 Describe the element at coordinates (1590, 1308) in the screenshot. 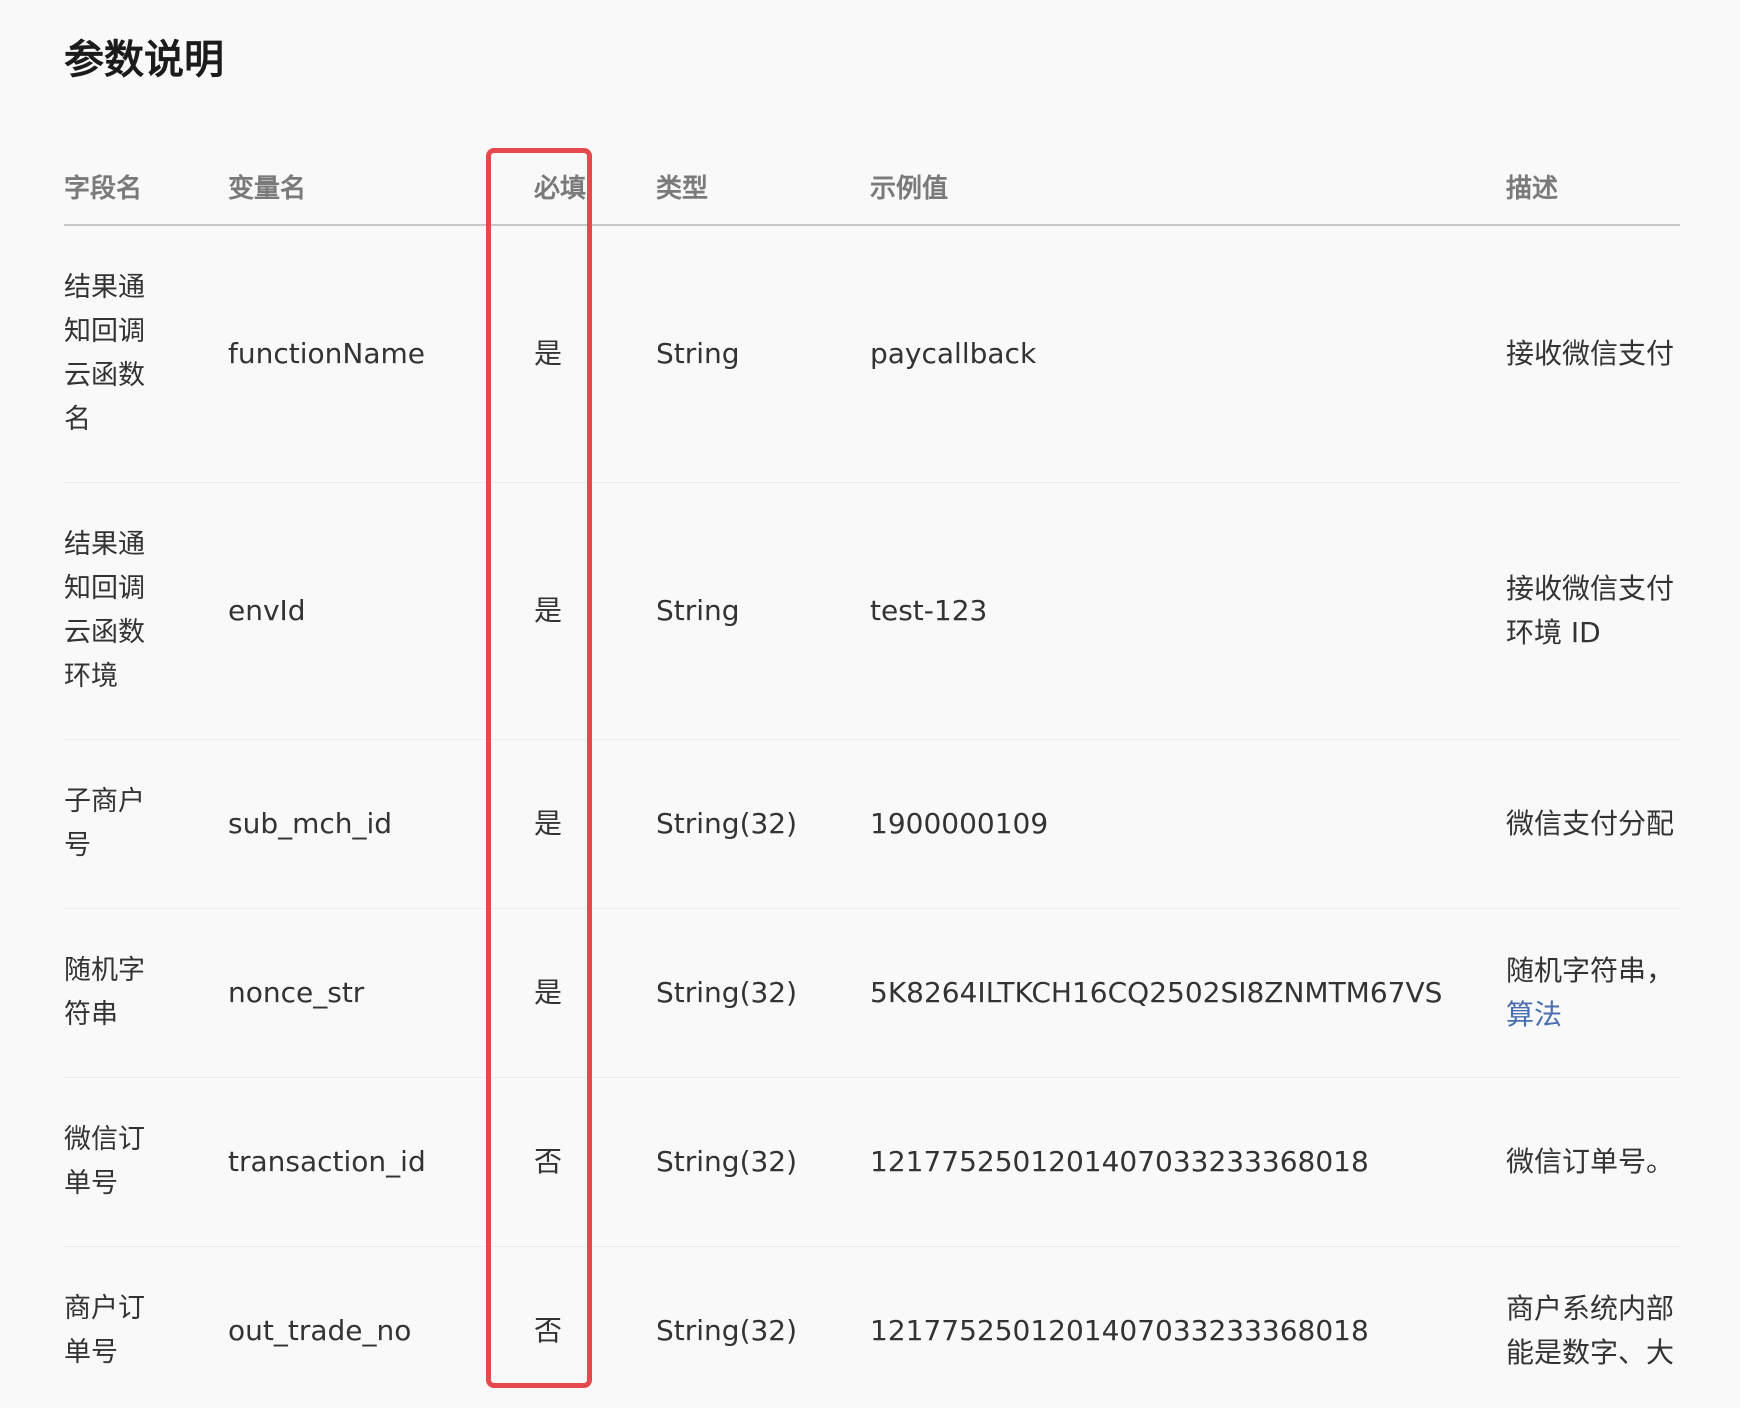

I see `description-line: 商户系统内部` at that location.